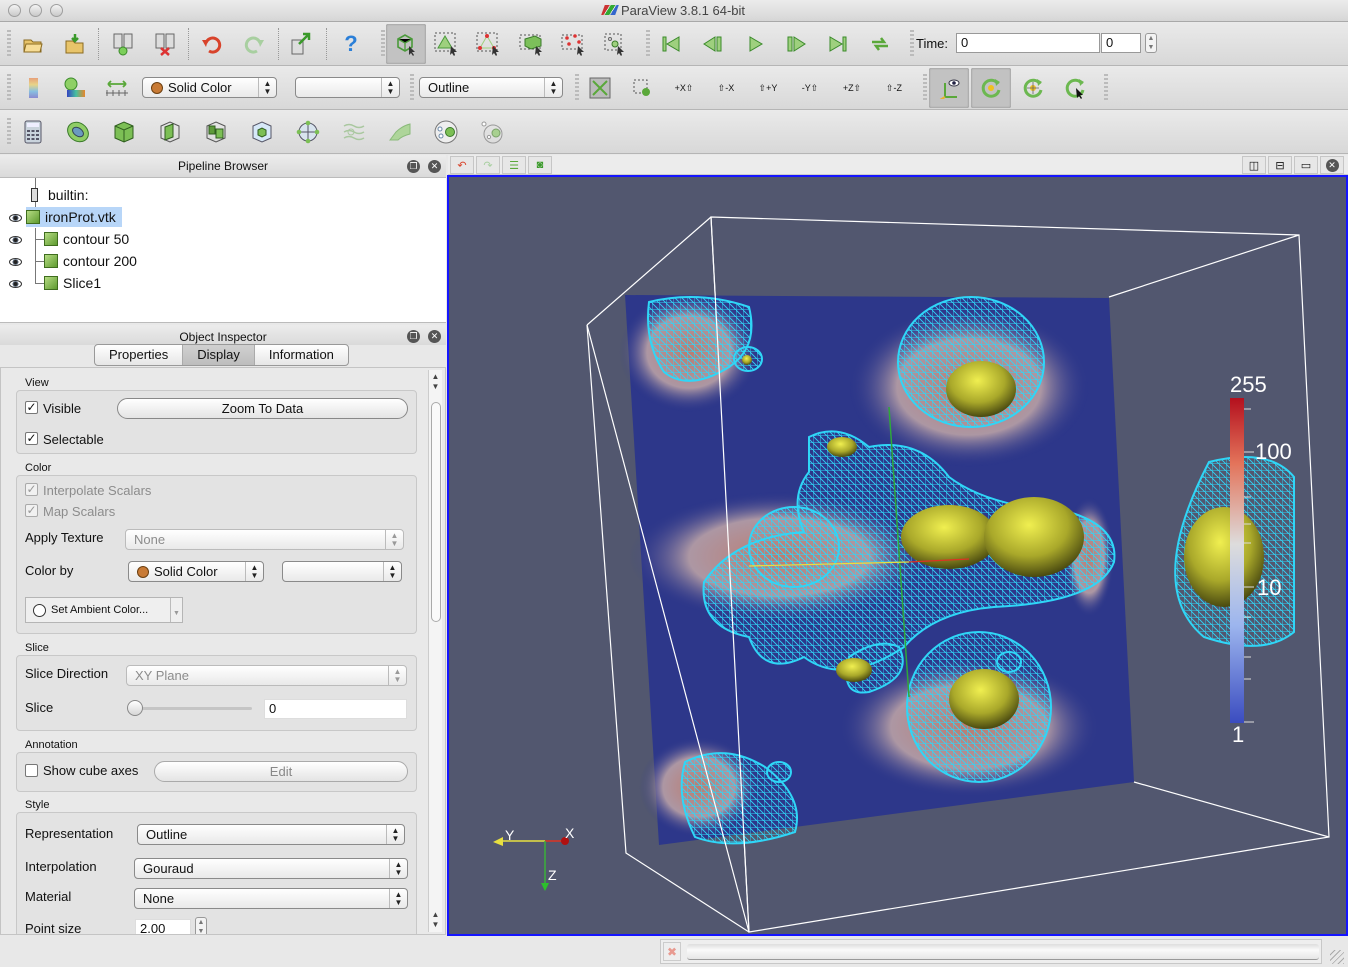 The image size is (1348, 967). Describe the element at coordinates (264, 539) in the screenshot. I see `apply-texture-dropdown: None ▲ ▼` at that location.